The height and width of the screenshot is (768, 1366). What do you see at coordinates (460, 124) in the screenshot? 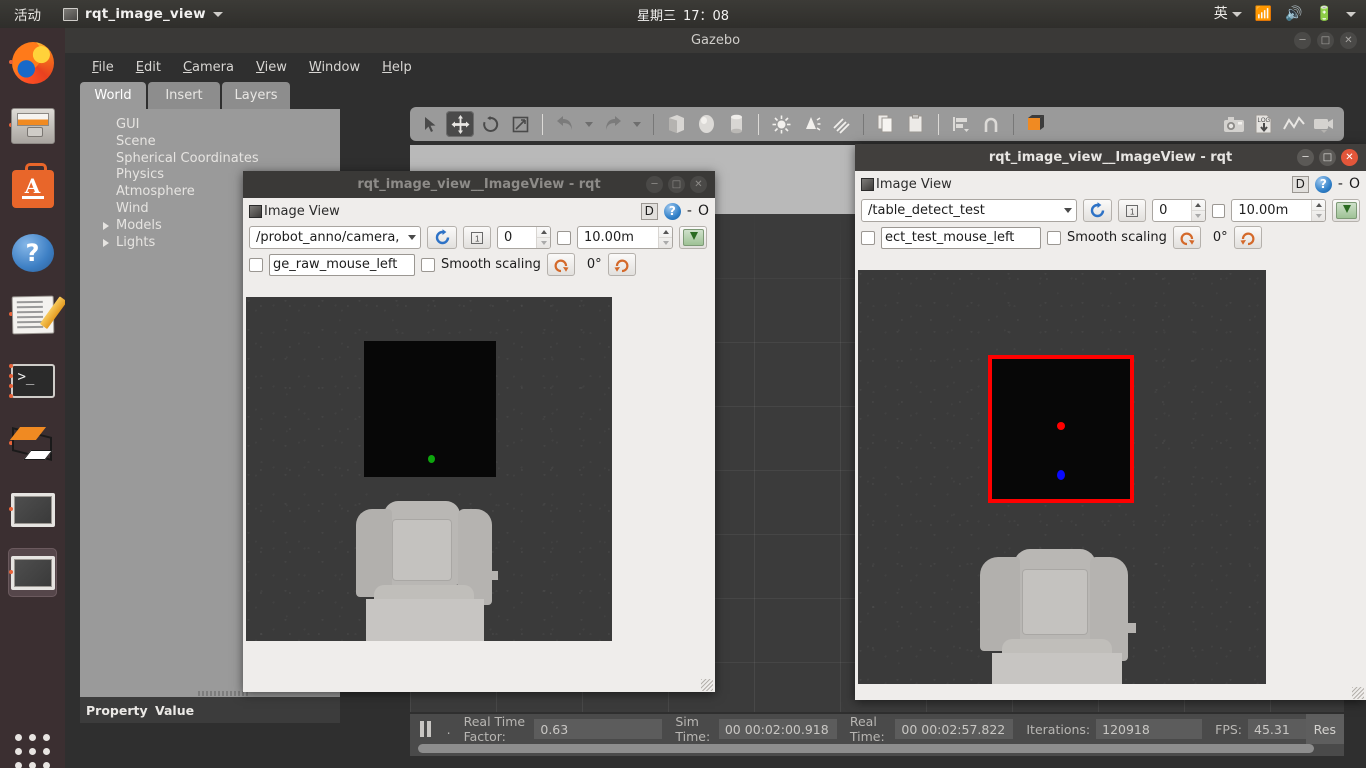
I see `translate-move-icon` at bounding box center [460, 124].